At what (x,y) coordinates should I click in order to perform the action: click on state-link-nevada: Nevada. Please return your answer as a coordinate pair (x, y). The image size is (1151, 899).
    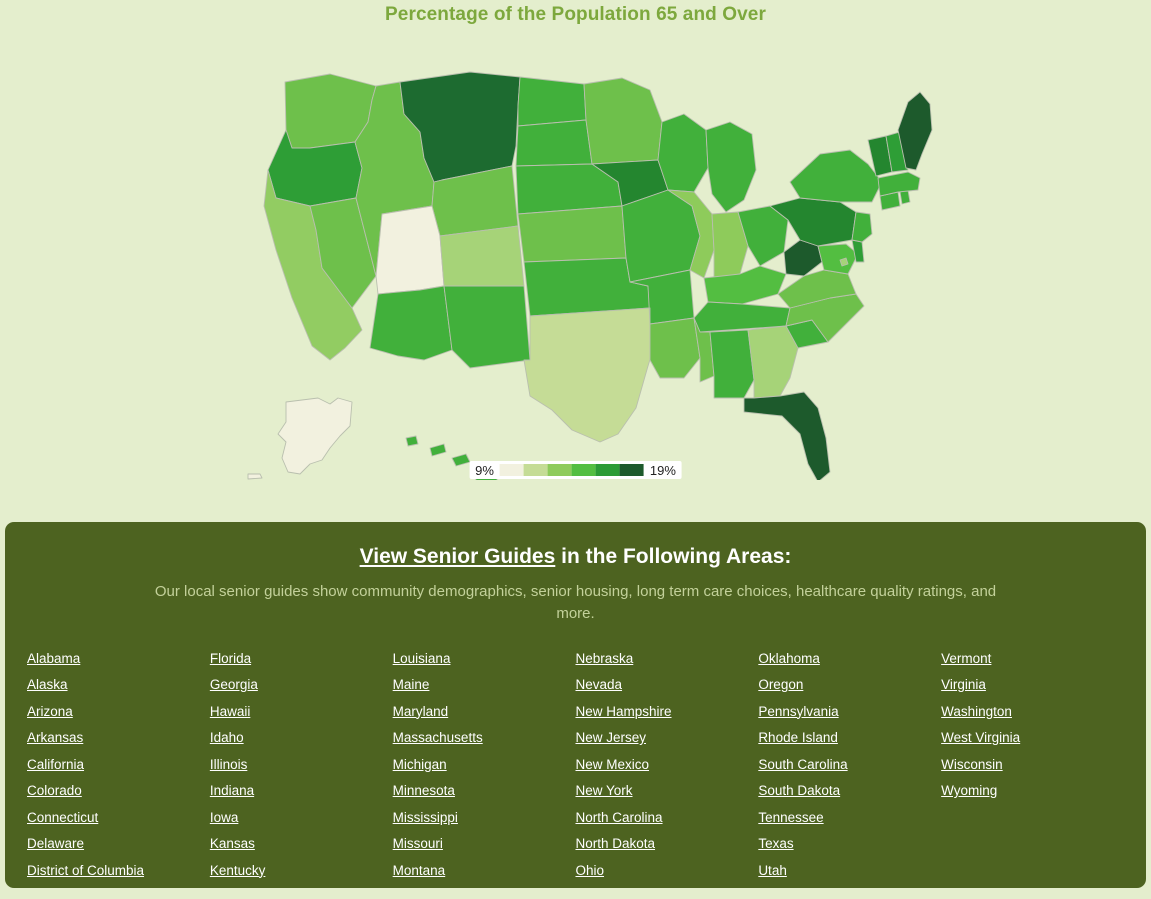
    Looking at the image, I should click on (666, 684).